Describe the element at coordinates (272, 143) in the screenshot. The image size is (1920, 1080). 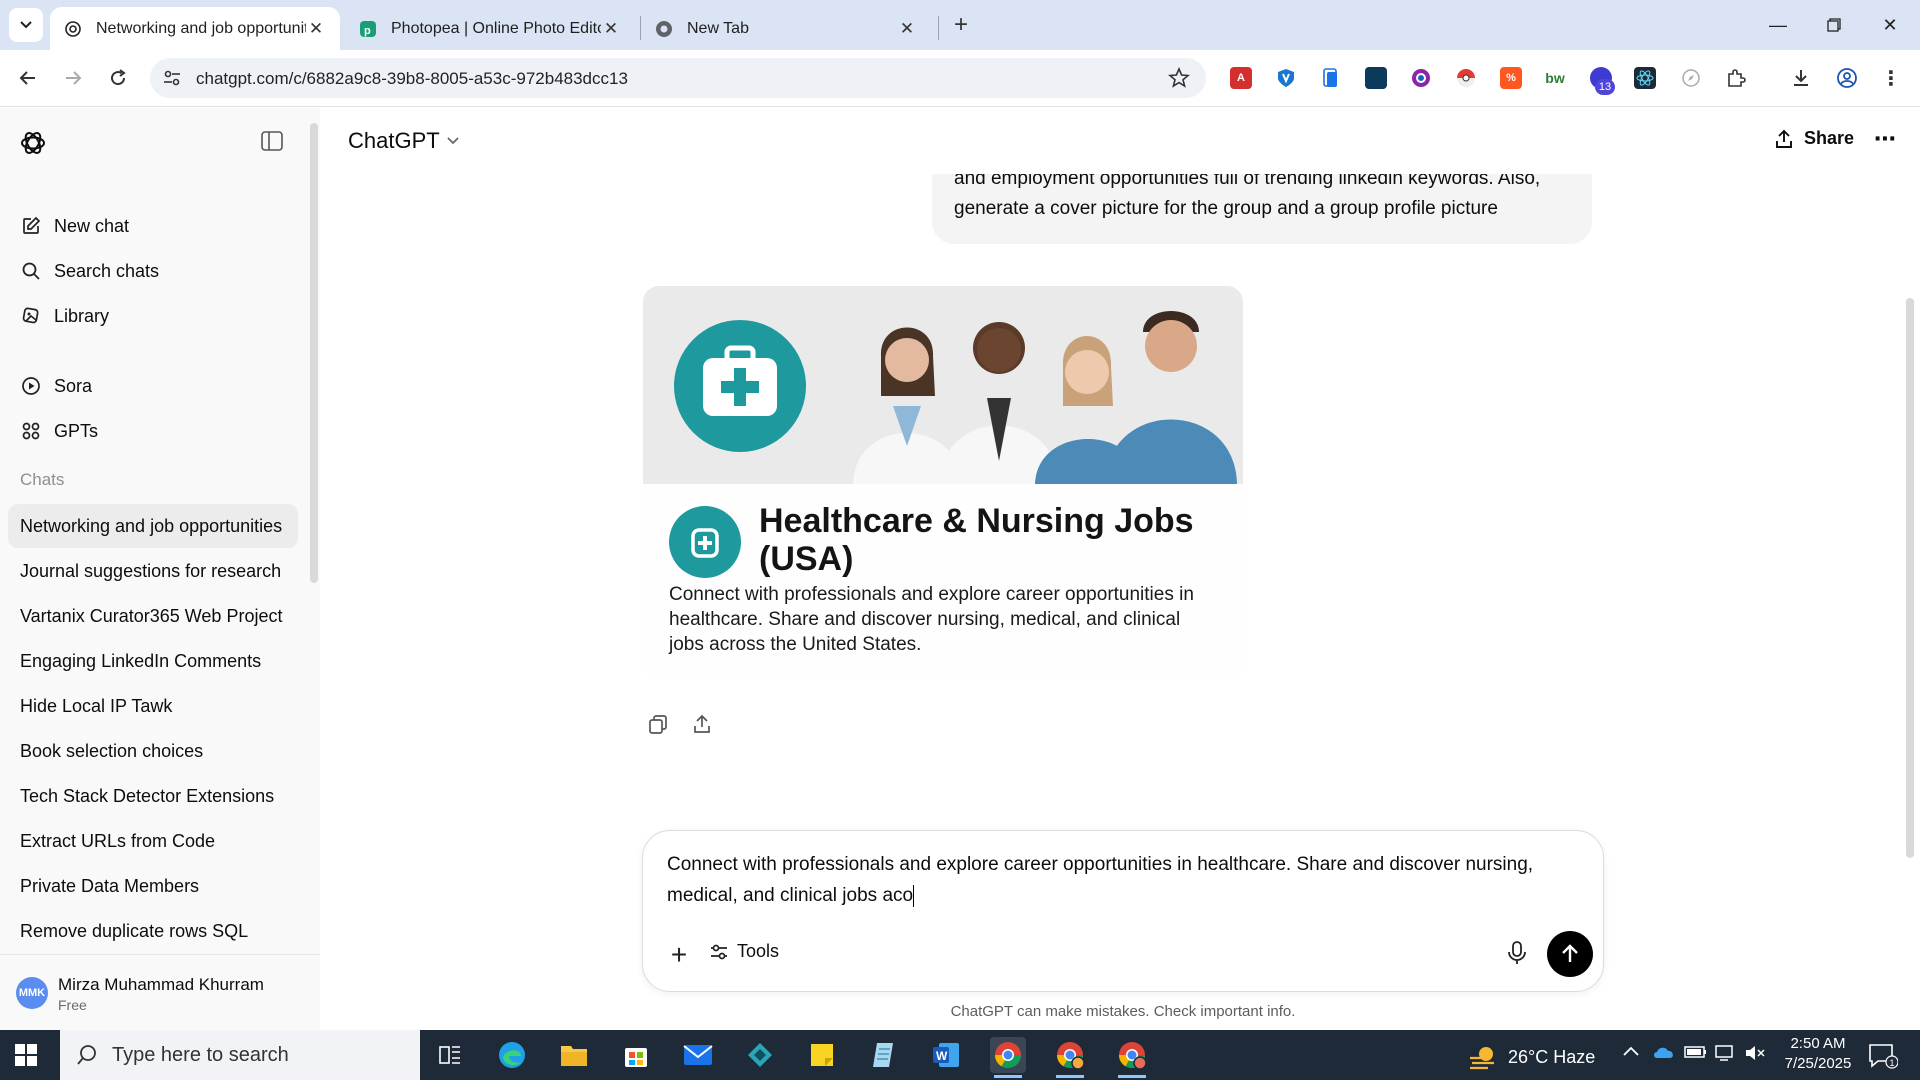
I see `sidebar-toggle-icon` at that location.